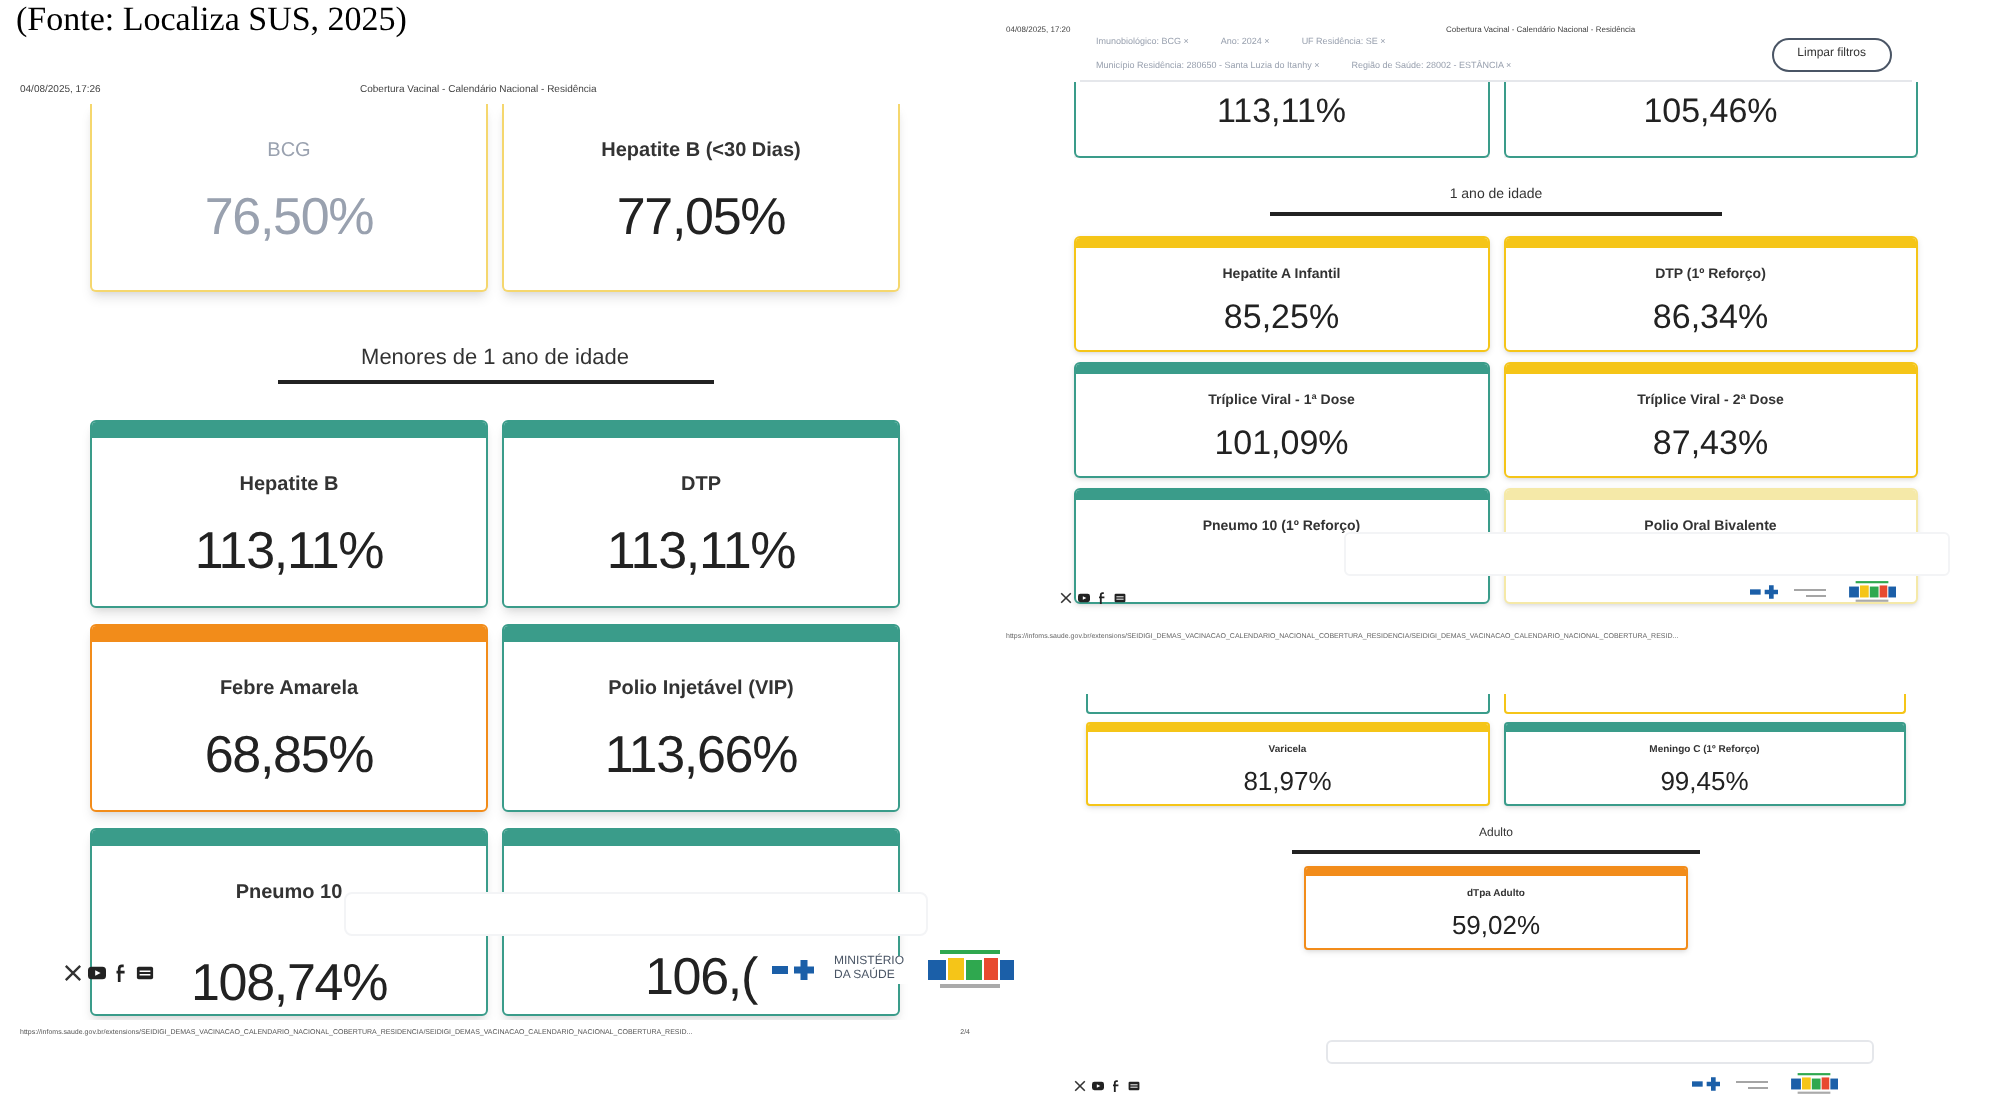  What do you see at coordinates (701, 754) in the screenshot?
I see `card-value: 113,66%` at bounding box center [701, 754].